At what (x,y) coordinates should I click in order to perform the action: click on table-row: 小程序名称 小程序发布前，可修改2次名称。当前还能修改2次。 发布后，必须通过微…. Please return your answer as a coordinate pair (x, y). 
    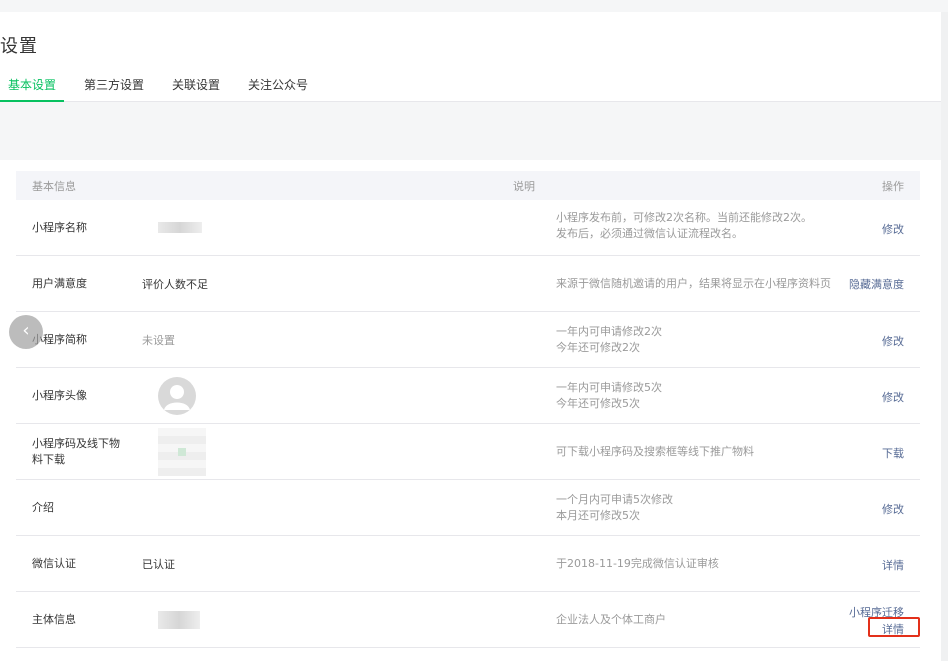
    Looking at the image, I should click on (468, 228).